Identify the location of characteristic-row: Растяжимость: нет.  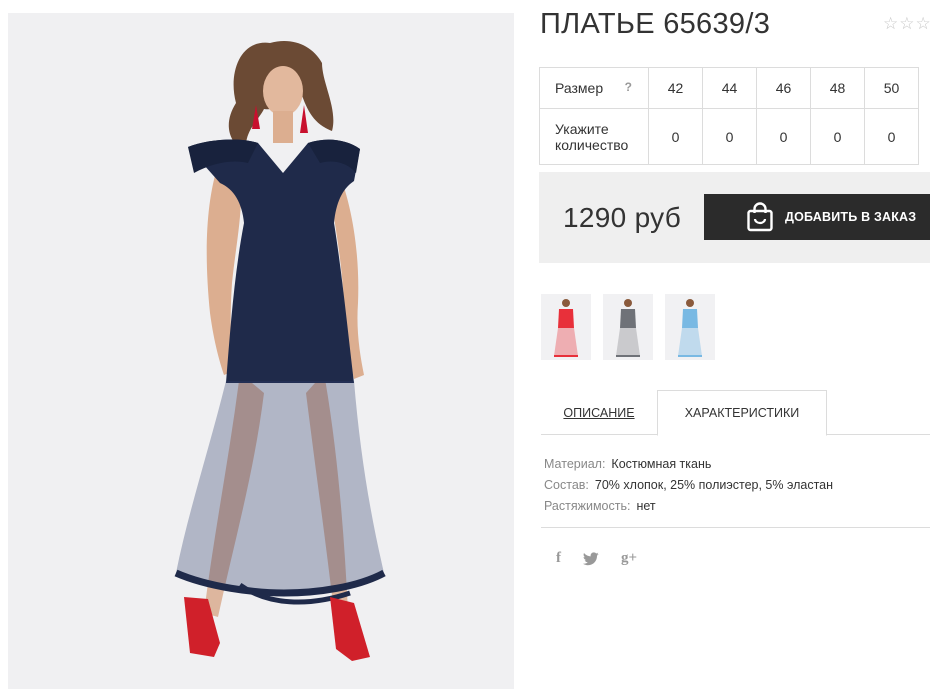
(688, 506).